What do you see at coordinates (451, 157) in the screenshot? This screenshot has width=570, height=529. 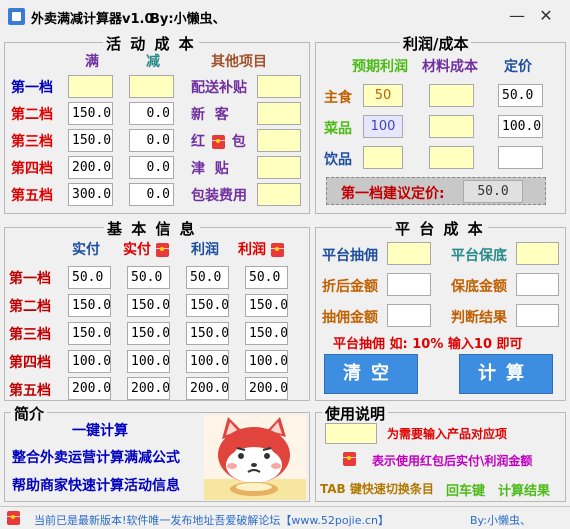 I see `drink-material-input` at bounding box center [451, 157].